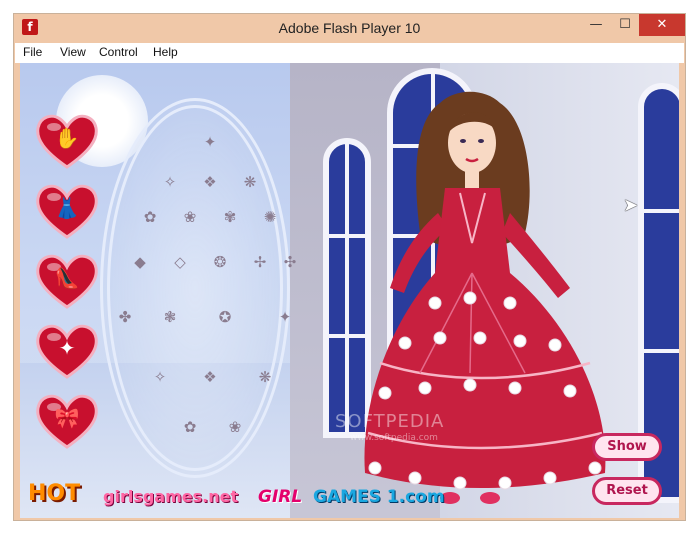  What do you see at coordinates (394, 438) in the screenshot?
I see `softpedia-url-watermark: www.softpedia.com` at bounding box center [394, 438].